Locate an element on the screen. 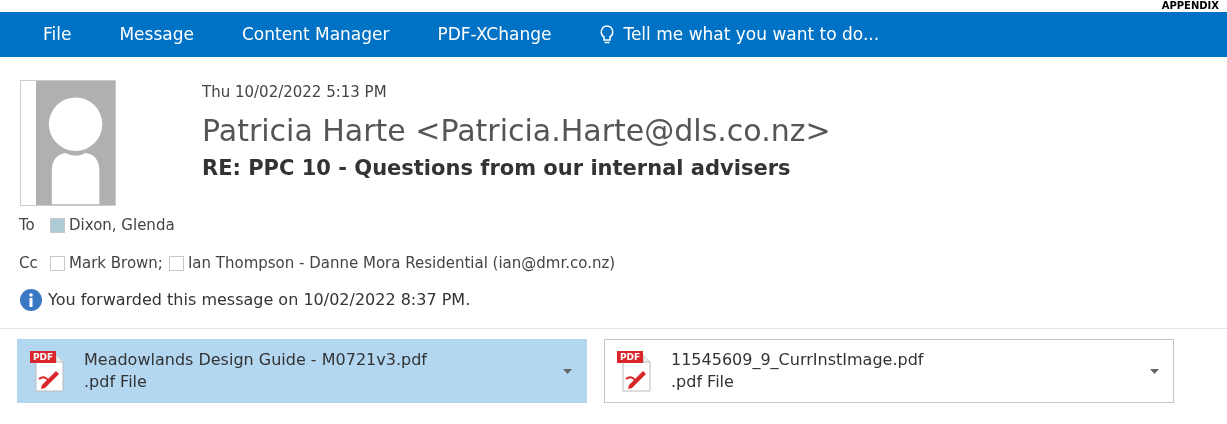 This screenshot has height=424, width=1227. corner-label: APPENDIX is located at coordinates (1190, 6).